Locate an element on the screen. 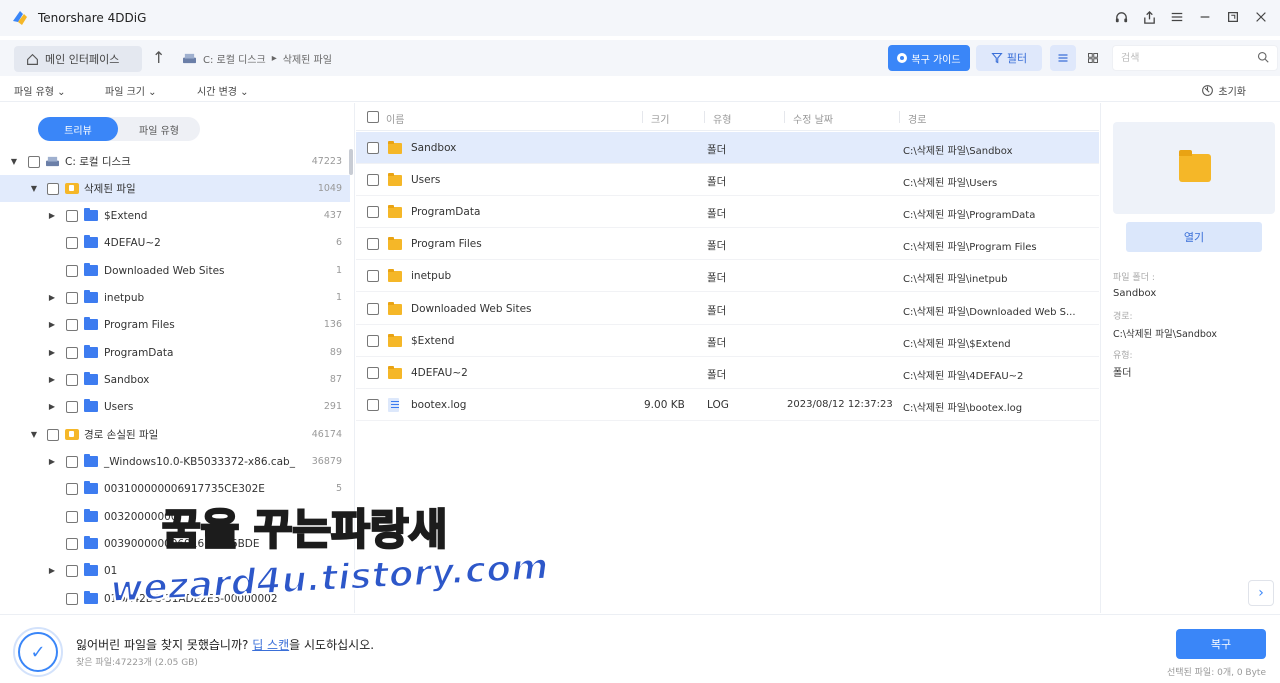 The image size is (1280, 683). breadcrumb-current: 삭제된 파일 is located at coordinates (307, 58).